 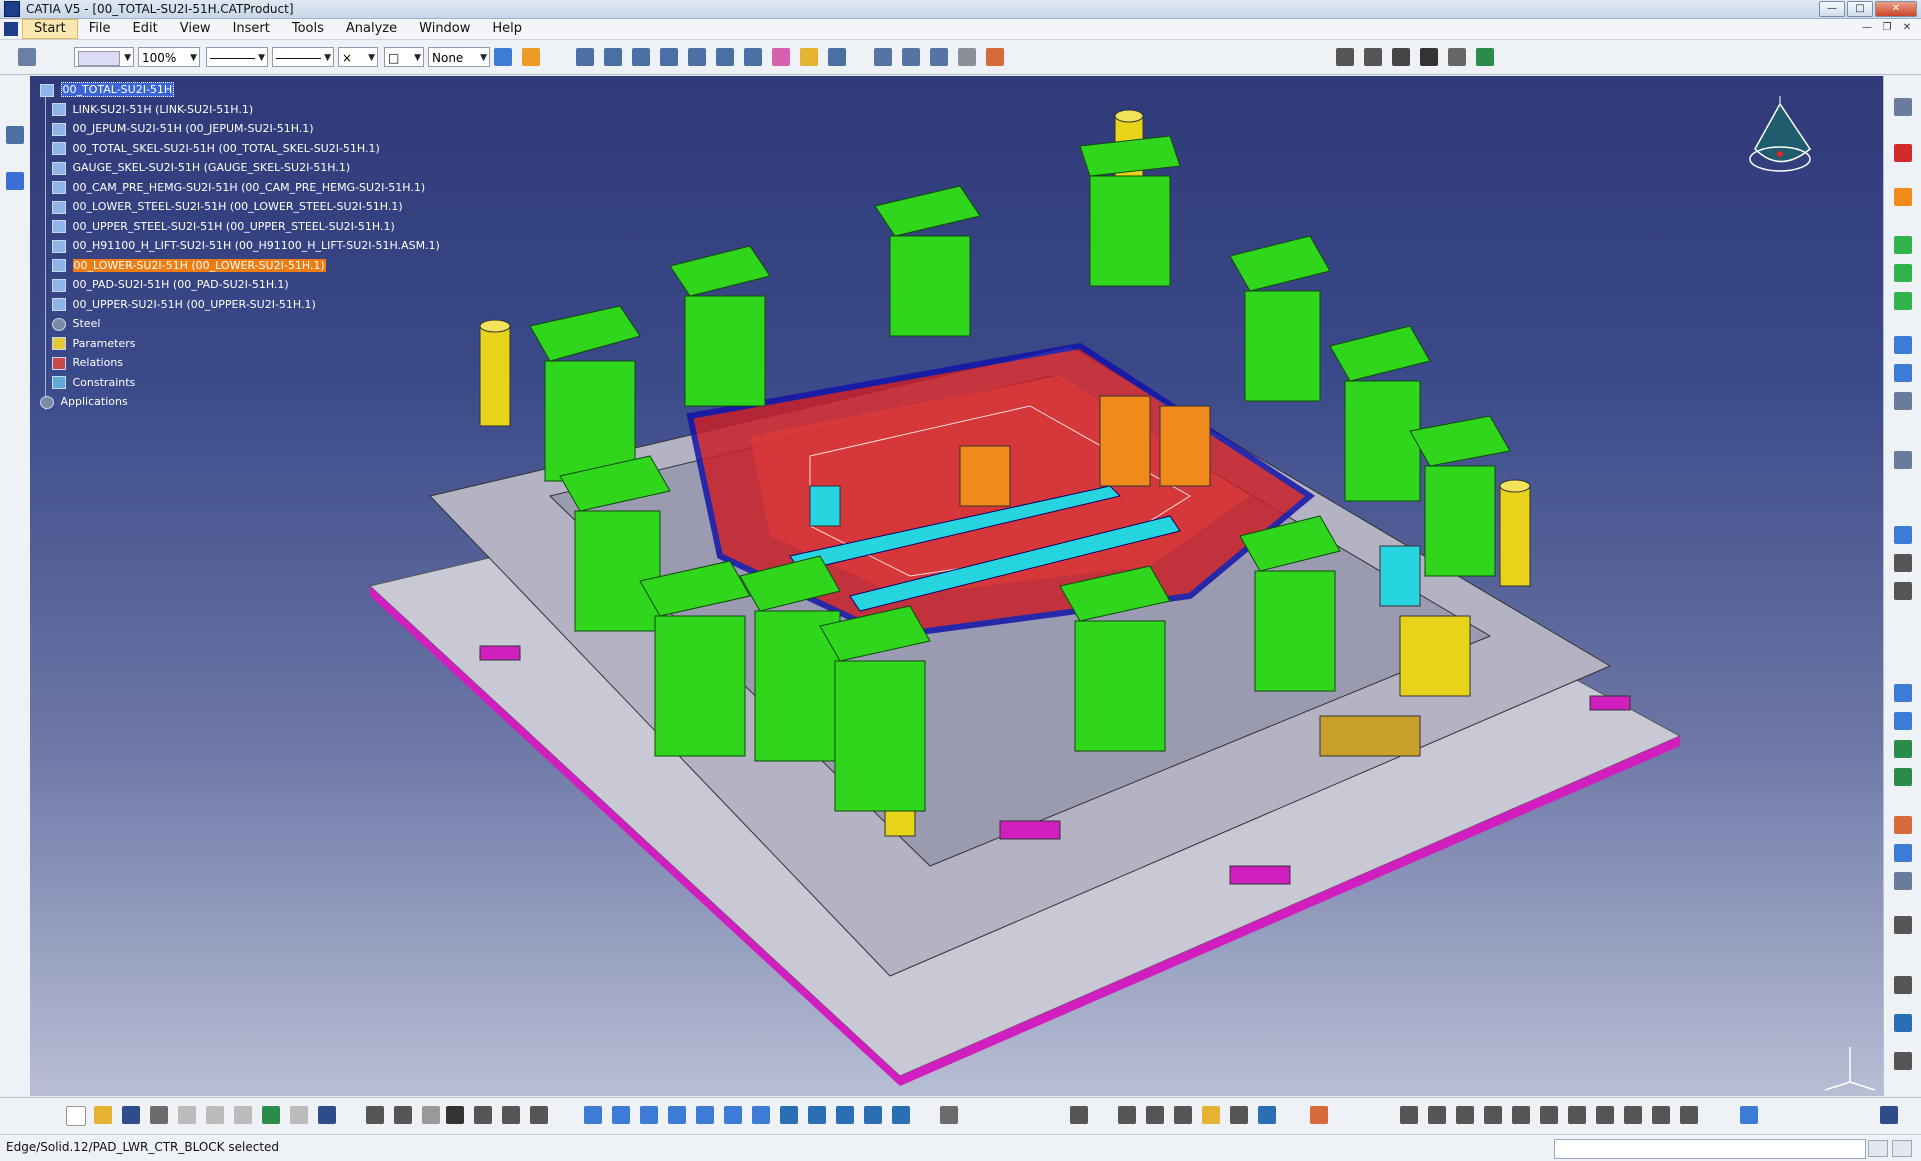 I want to click on light-icon, so click(x=1211, y=1115).